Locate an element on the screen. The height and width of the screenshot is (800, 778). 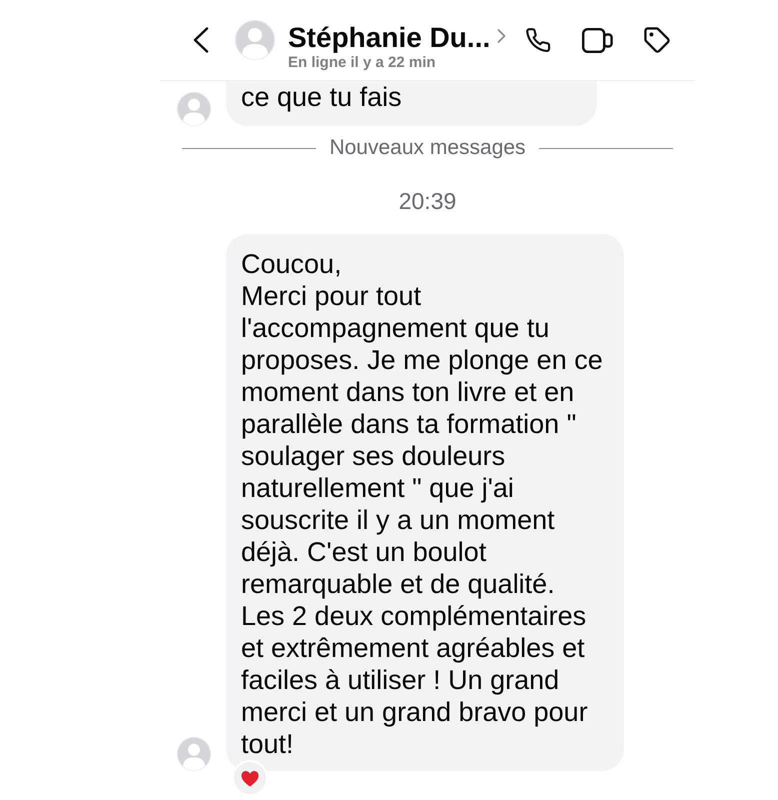
tag-icon is located at coordinates (657, 40).